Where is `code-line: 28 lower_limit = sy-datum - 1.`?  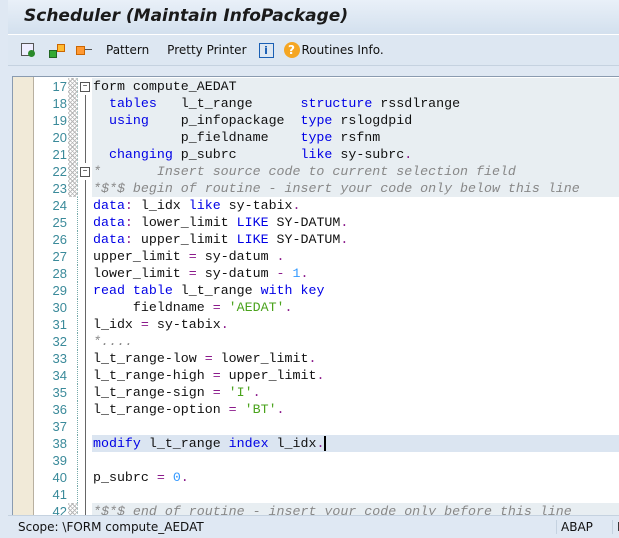
code-line: 28 lower_limit = sy-datum - 1. is located at coordinates (326, 273).